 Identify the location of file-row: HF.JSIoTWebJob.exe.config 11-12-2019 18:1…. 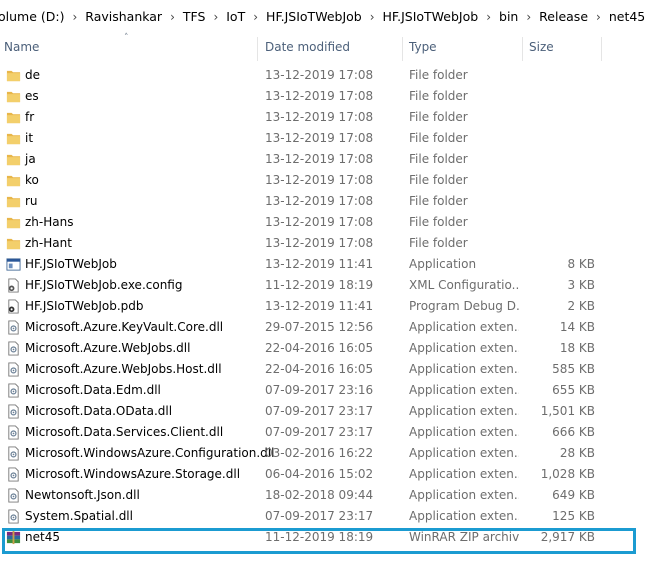
(333, 285).